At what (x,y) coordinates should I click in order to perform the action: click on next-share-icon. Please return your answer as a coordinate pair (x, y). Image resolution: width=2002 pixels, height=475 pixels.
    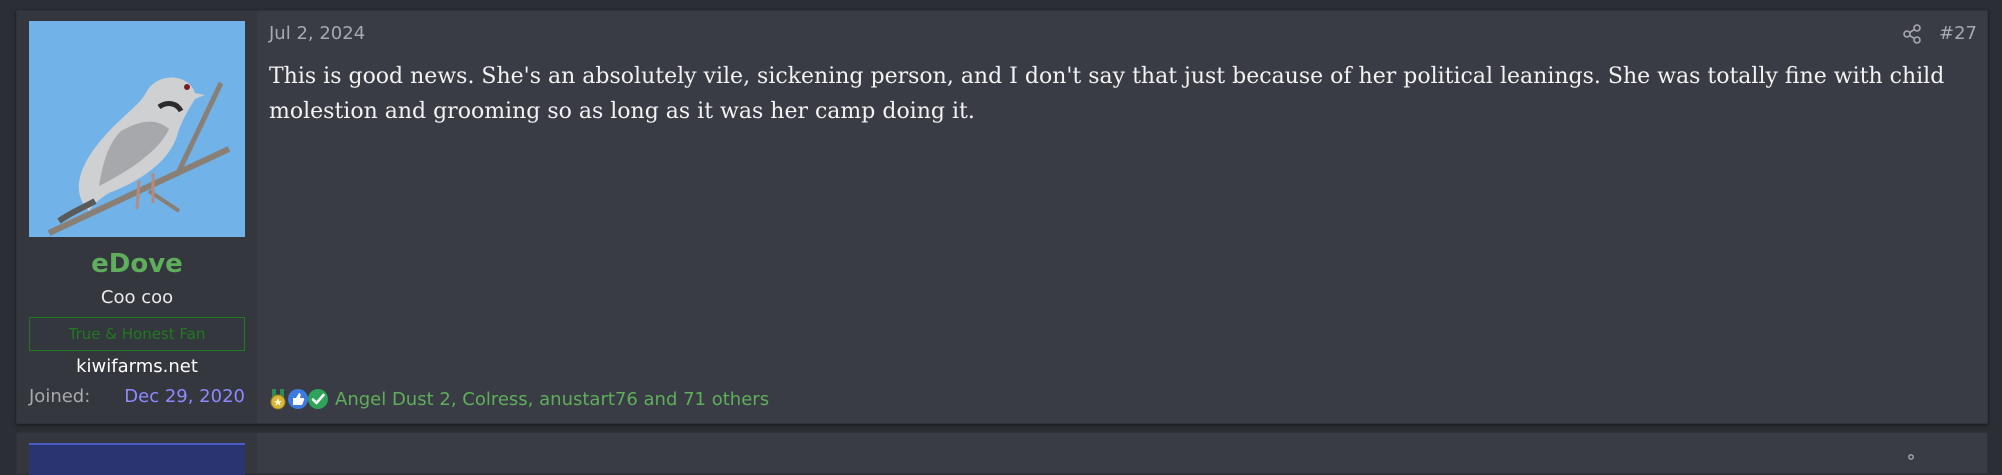
    Looking at the image, I should click on (1908, 452).